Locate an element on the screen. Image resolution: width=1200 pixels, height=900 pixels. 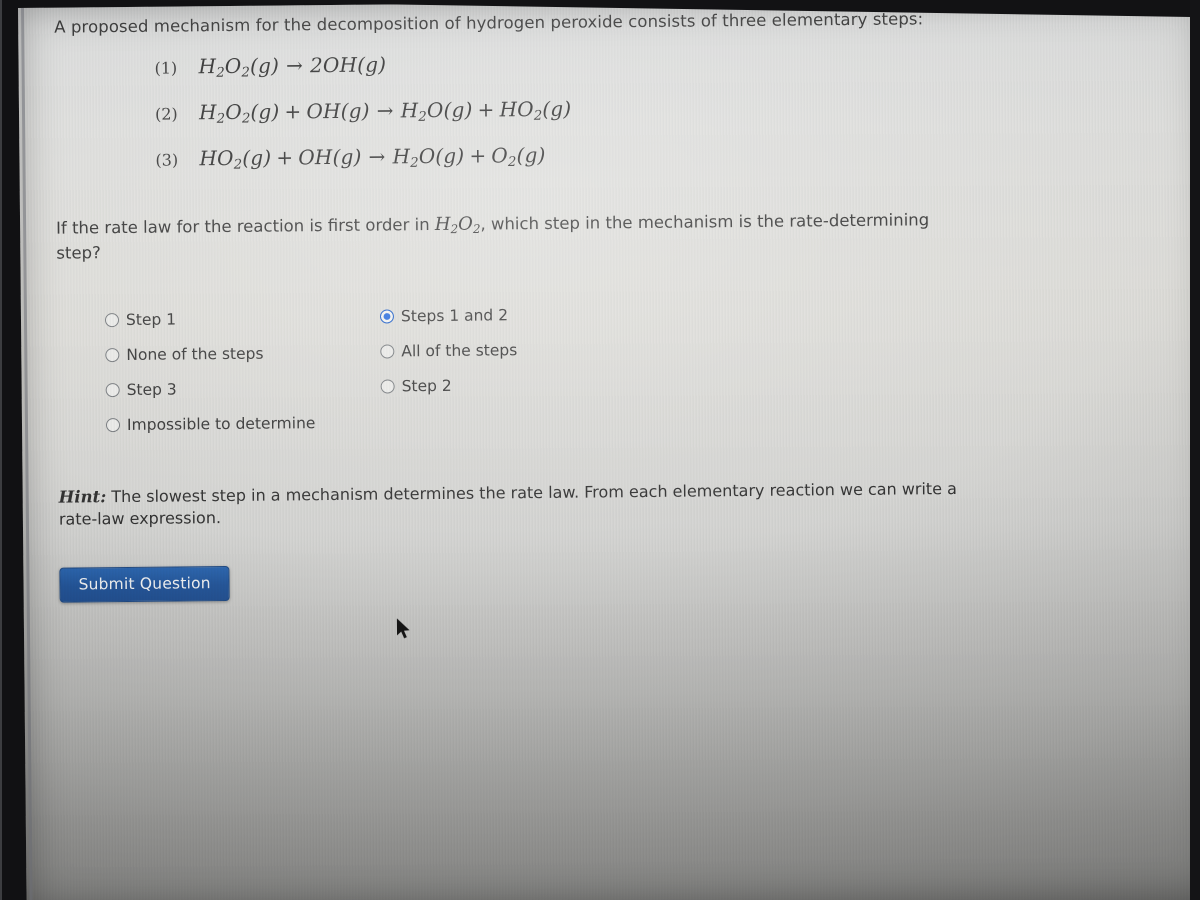
option-label-steps-1-and-2: Steps 1 and 2 is located at coordinates (454, 315).